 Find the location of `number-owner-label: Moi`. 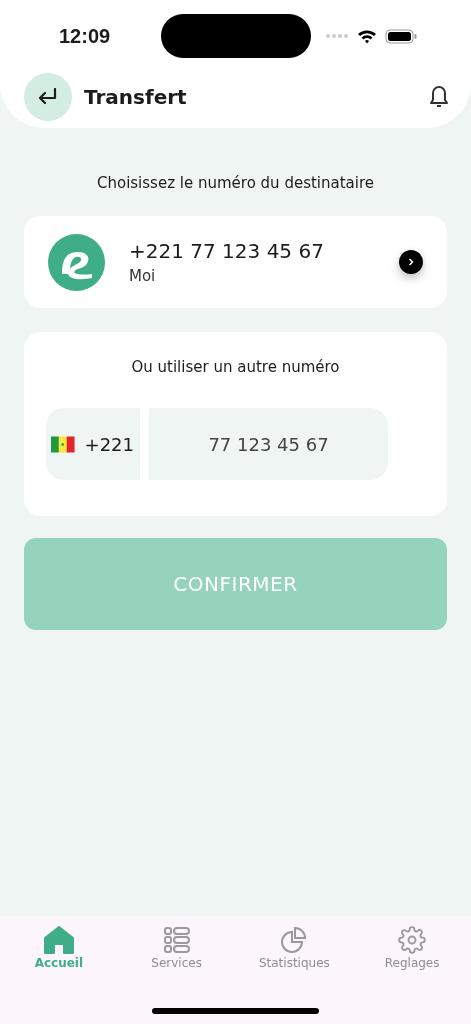

number-owner-label: Moi is located at coordinates (143, 276).